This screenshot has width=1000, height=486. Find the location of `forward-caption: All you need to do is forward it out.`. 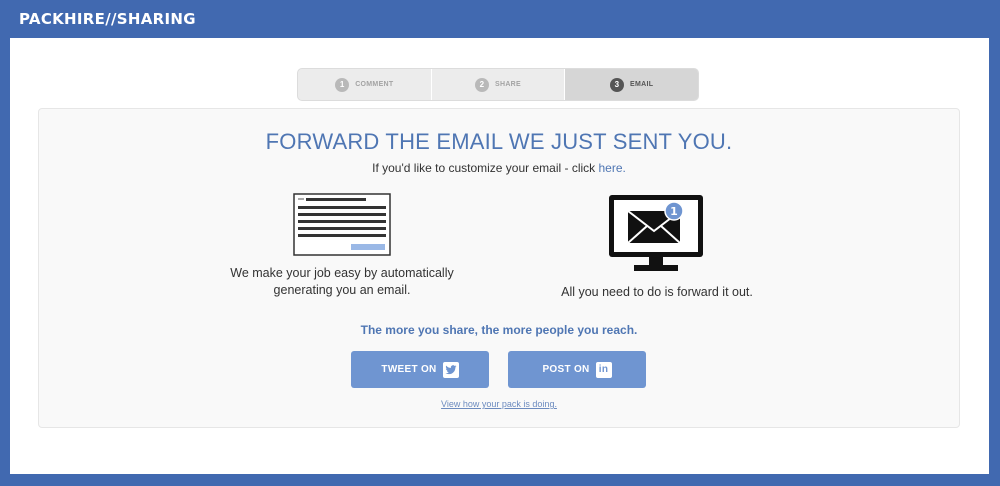

forward-caption: All you need to do is forward it out. is located at coordinates (657, 292).